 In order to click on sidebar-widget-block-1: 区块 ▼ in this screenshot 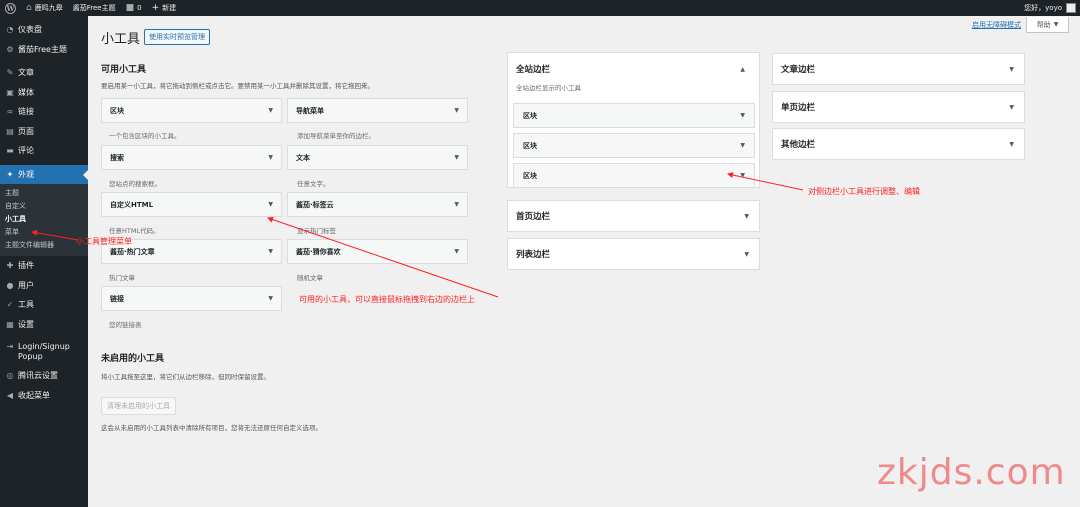, I will do `click(634, 115)`.